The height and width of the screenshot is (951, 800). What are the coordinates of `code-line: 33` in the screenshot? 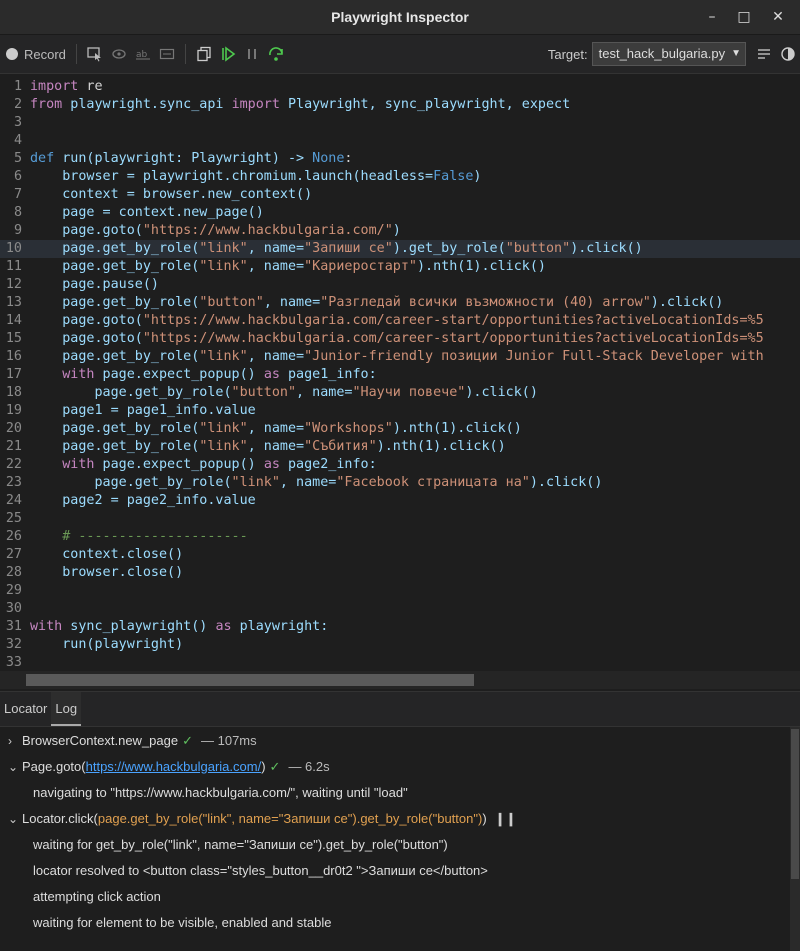 It's located at (13, 662).